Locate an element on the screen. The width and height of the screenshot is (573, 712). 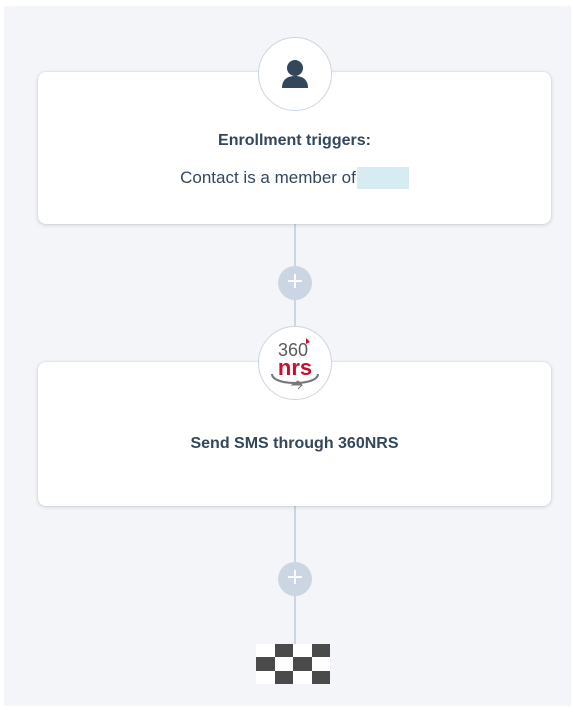
logo-text-bottom: nrs is located at coordinates (295, 367).